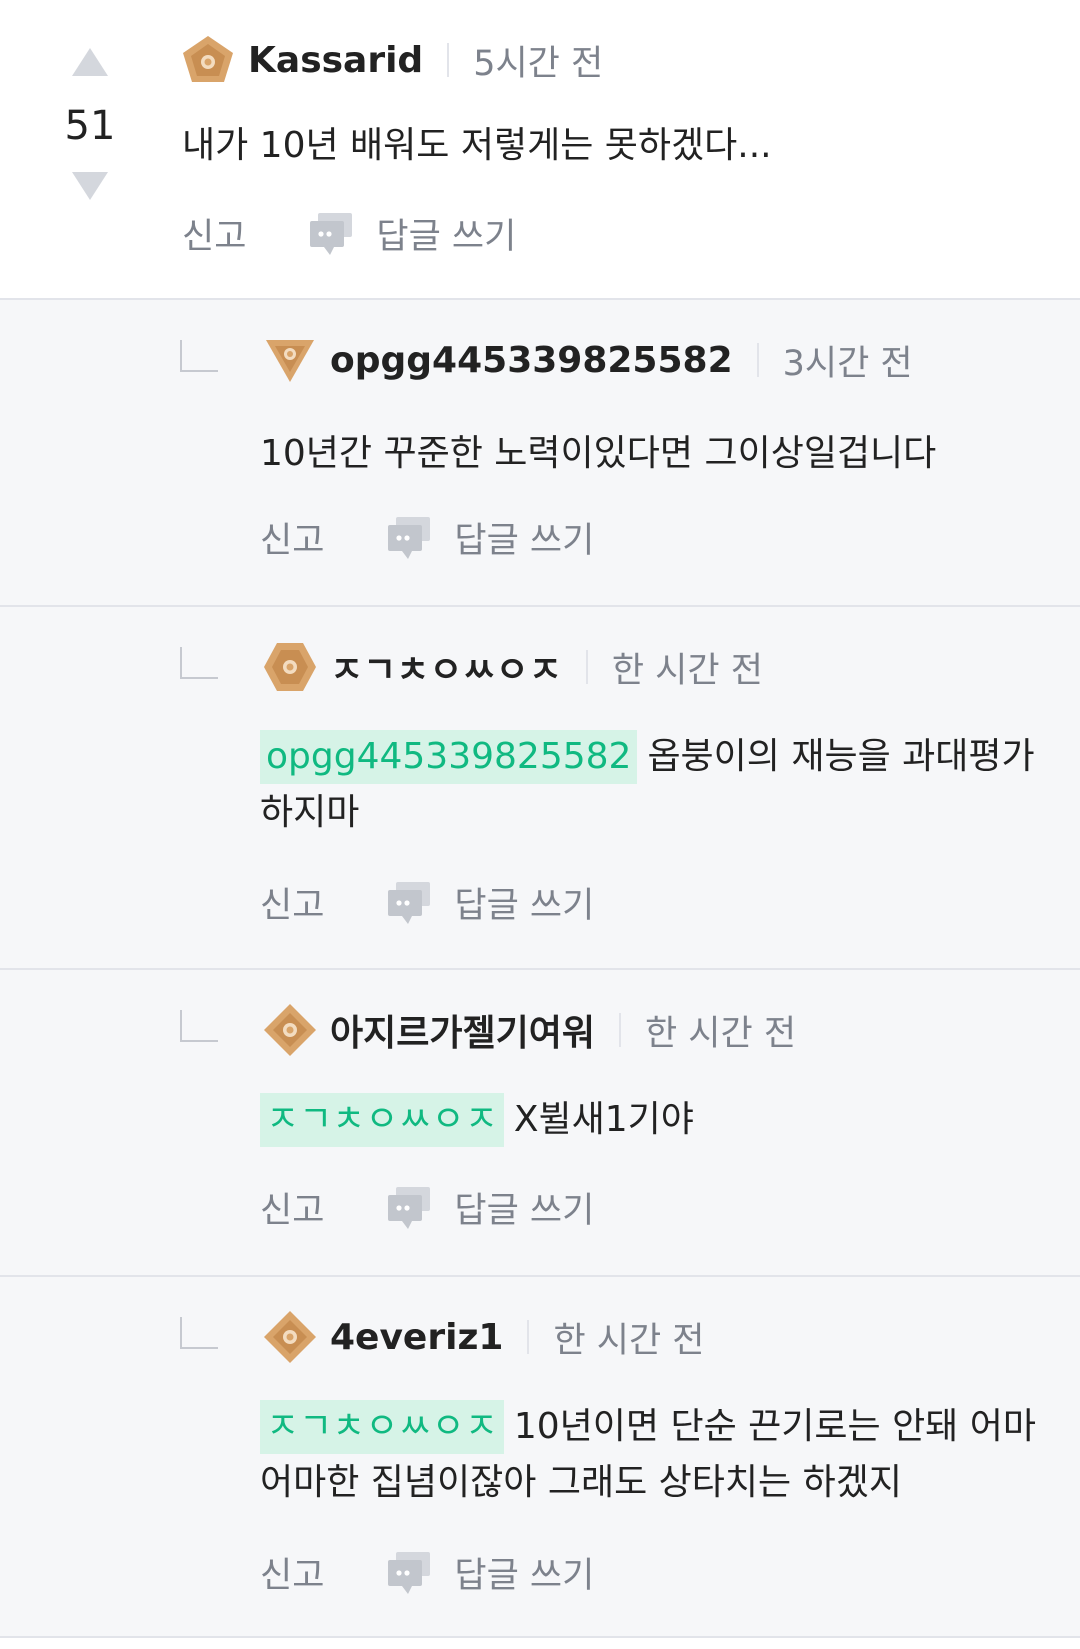 Image resolution: width=1080 pixels, height=1649 pixels. What do you see at coordinates (90, 186) in the screenshot?
I see `downvote-icon` at bounding box center [90, 186].